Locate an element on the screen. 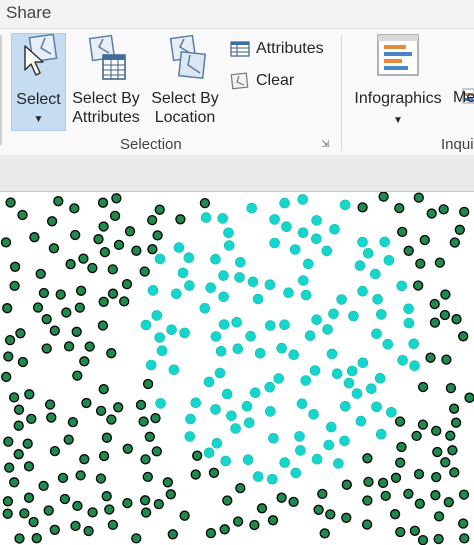 This screenshot has height=545, width=474. attributes-button: Attributes is located at coordinates (277, 49).